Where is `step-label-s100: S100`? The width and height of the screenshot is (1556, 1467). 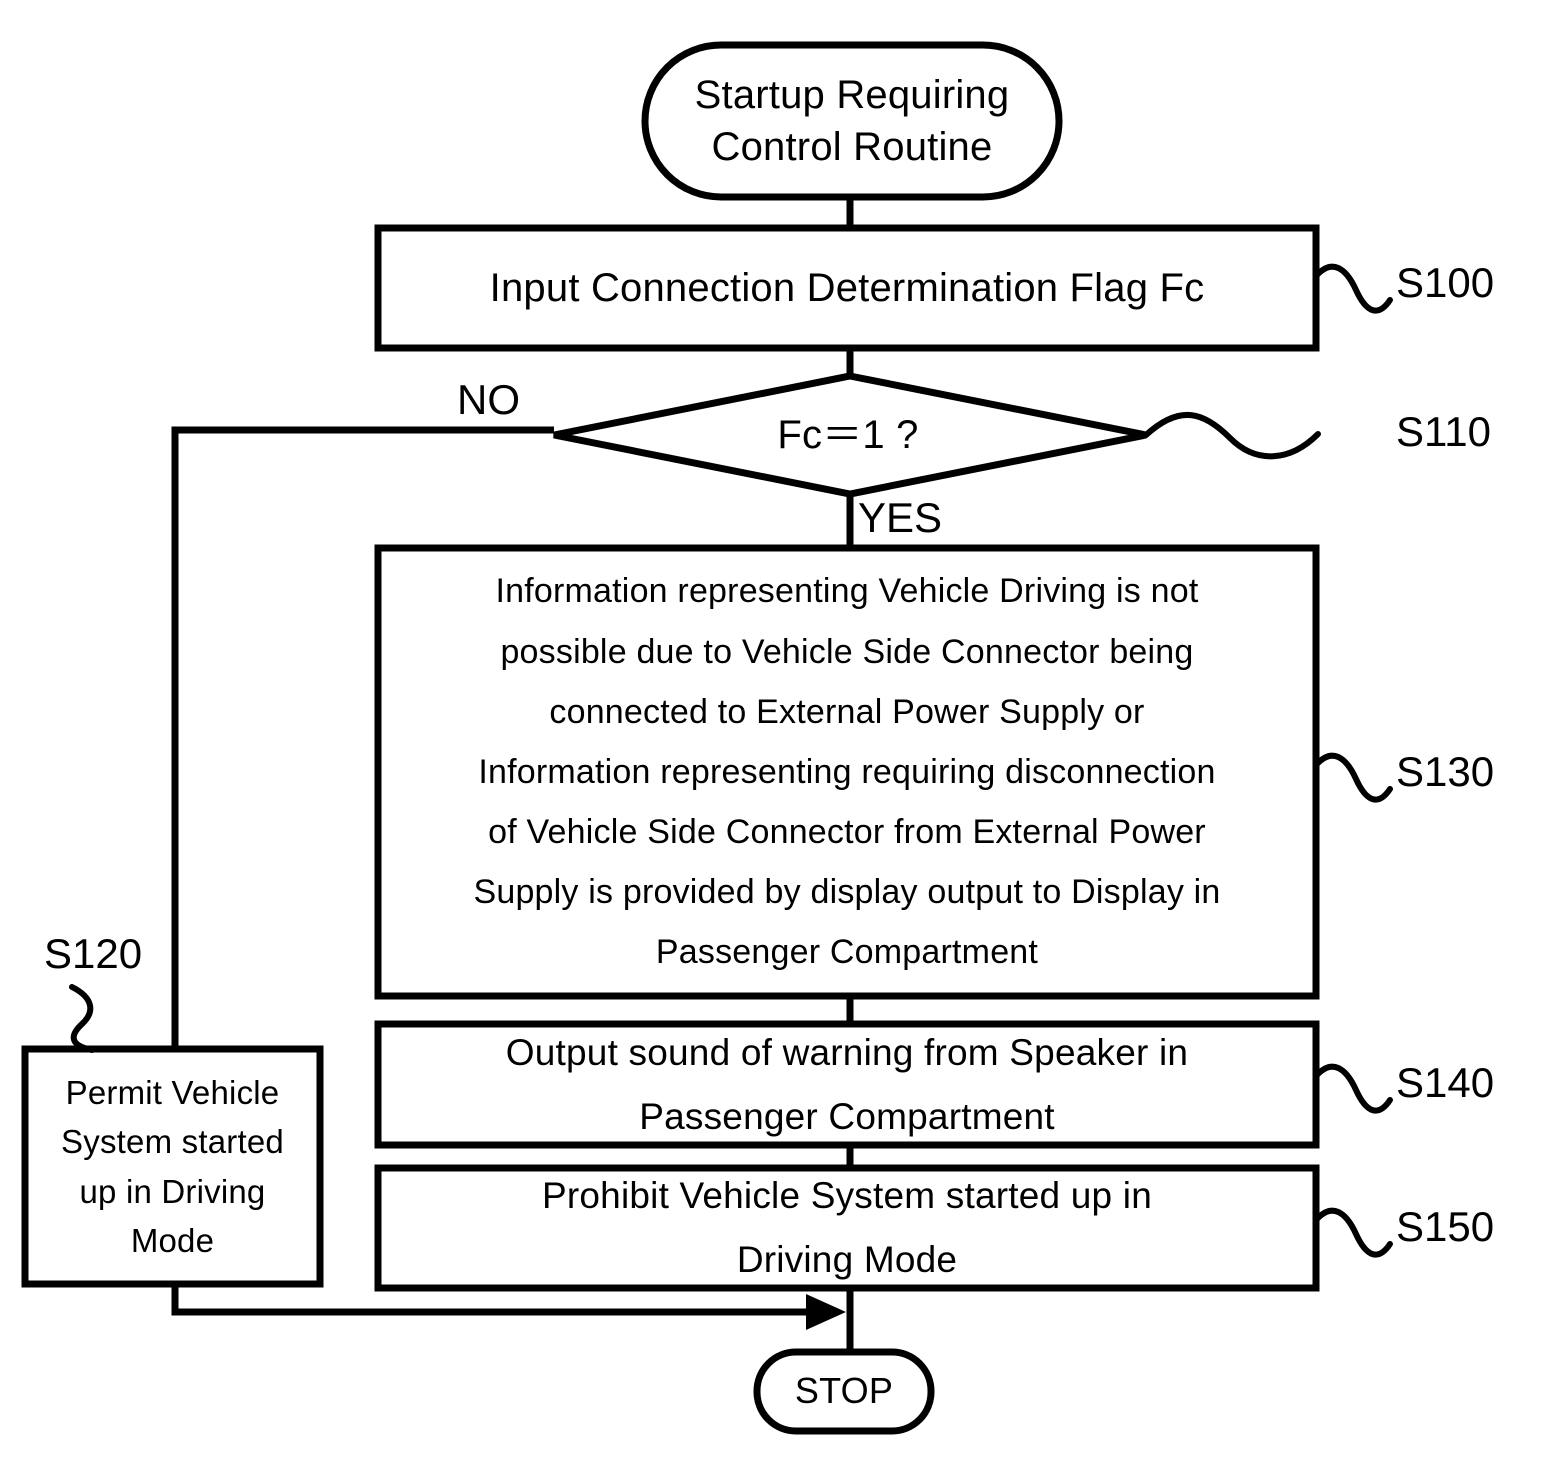
step-label-s100: S100 is located at coordinates (1445, 282).